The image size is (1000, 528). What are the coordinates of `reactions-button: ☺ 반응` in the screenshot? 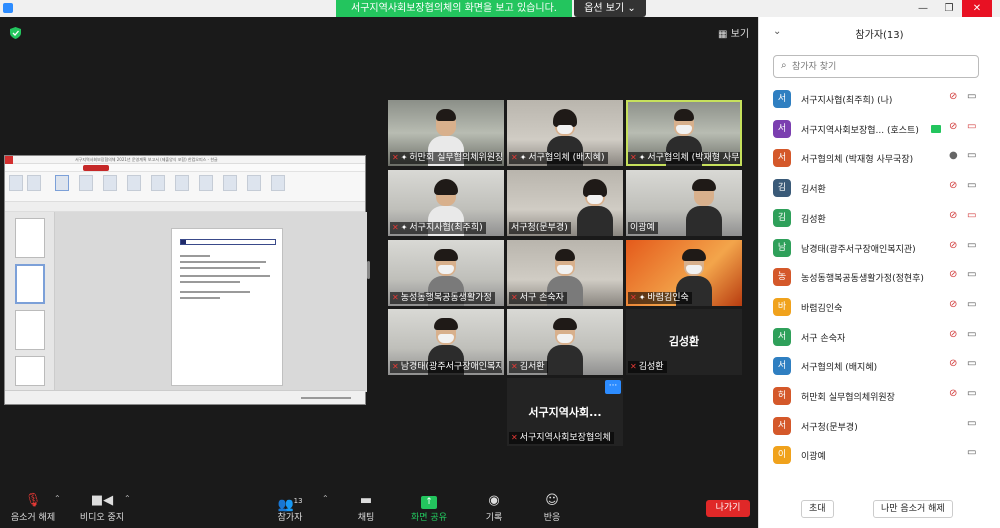 It's located at (552, 507).